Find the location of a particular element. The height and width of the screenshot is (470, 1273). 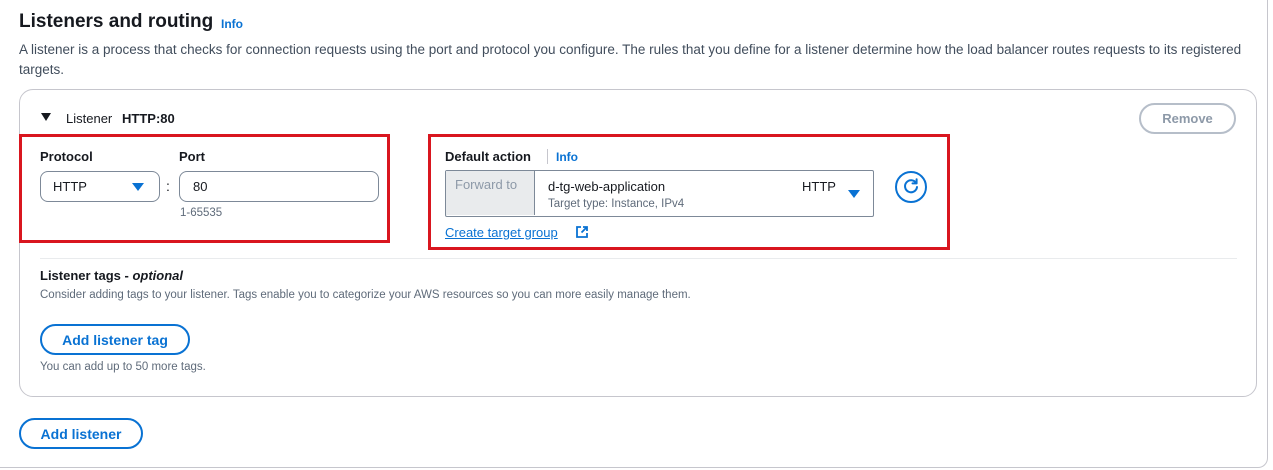

section-title: Listeners and routing is located at coordinates (116, 21).